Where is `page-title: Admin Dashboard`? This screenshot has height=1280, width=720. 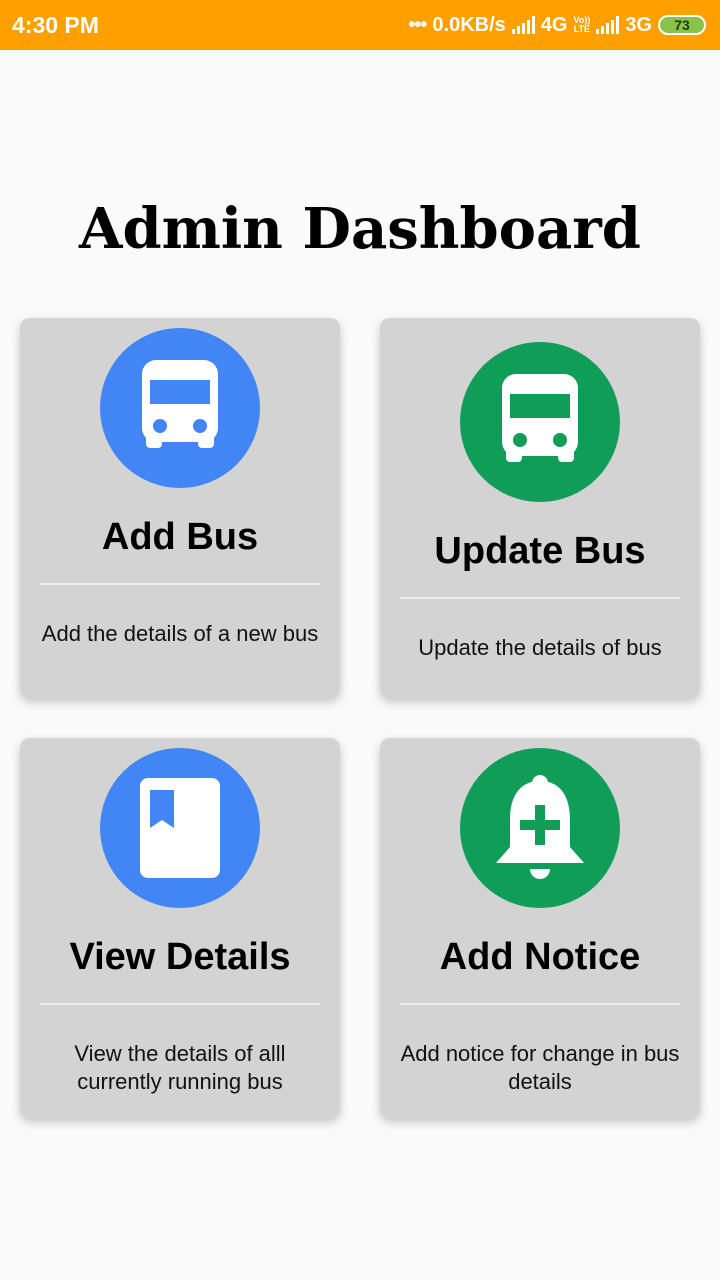
page-title: Admin Dashboard is located at coordinates (360, 229).